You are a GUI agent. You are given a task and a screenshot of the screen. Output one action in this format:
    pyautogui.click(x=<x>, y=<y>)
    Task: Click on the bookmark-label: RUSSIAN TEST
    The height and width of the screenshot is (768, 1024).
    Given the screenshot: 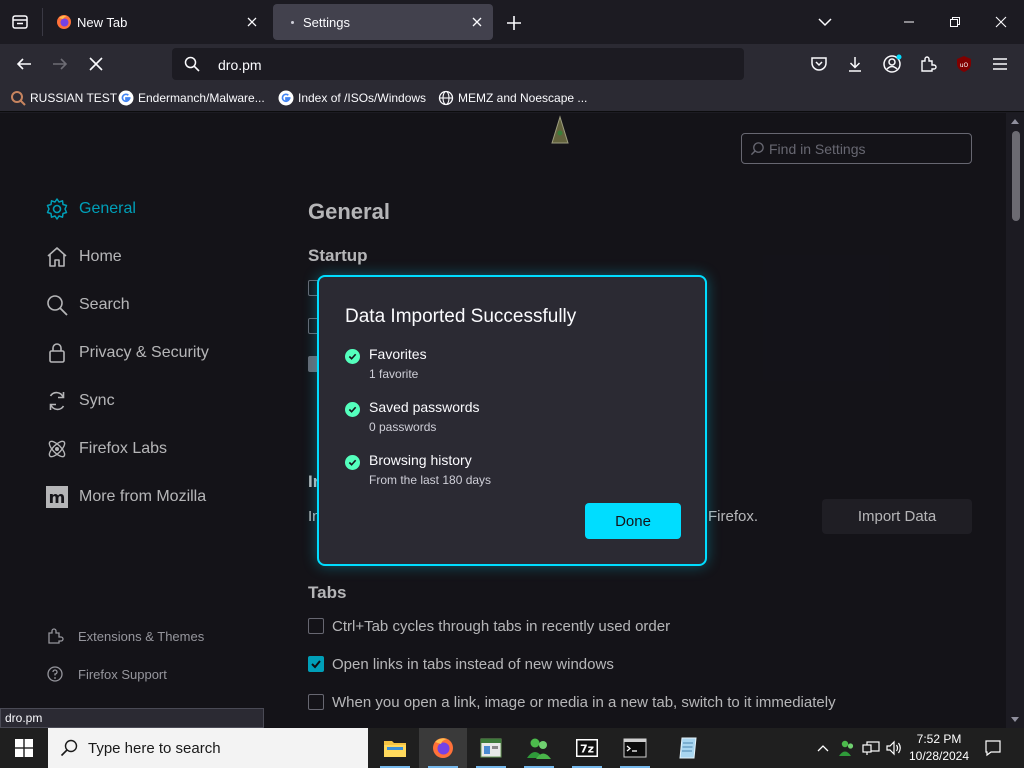 What is the action you would take?
    pyautogui.click(x=74, y=98)
    